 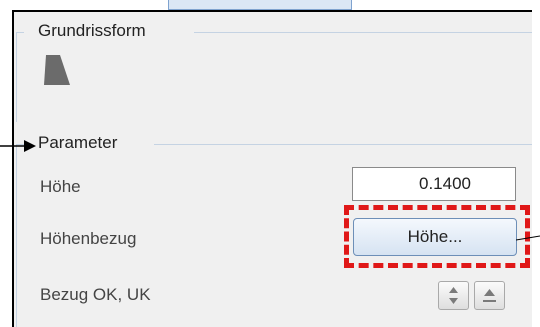 I want to click on arrow-up-icon, so click(x=489, y=295).